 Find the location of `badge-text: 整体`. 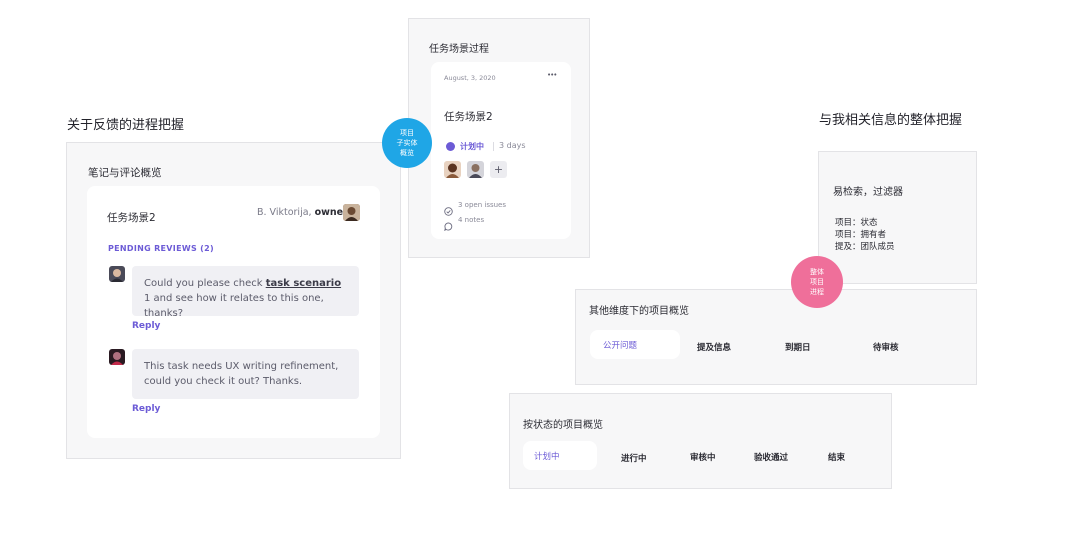

badge-text: 整体 is located at coordinates (817, 272).